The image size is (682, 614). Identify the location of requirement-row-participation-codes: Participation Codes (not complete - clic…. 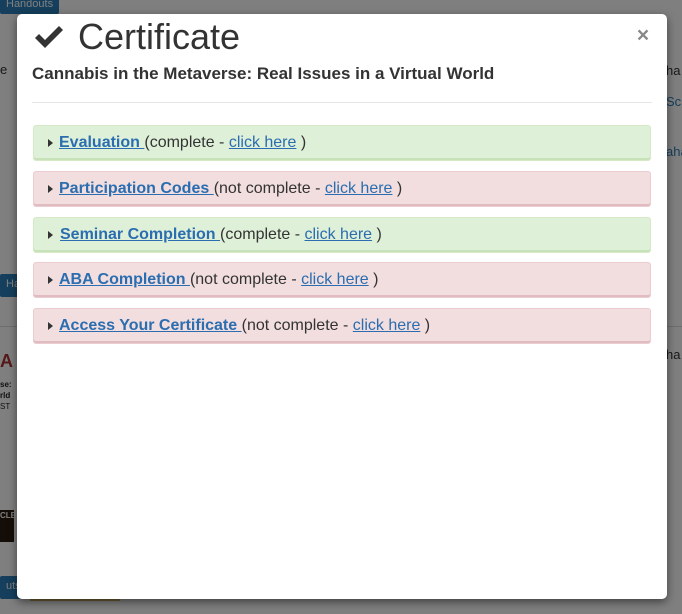
(342, 189).